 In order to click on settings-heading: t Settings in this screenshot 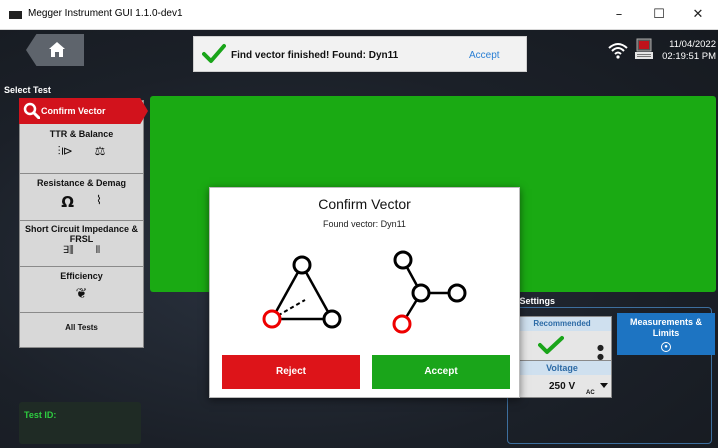, I will do `click(535, 301)`.